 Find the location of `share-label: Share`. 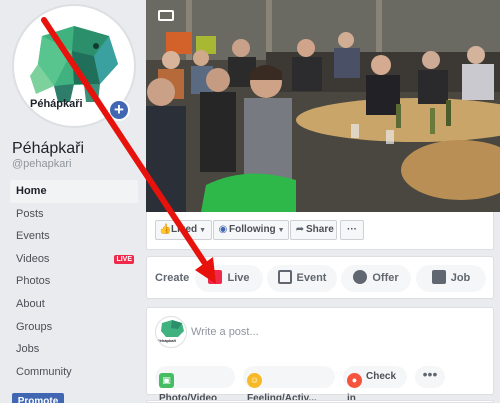

share-label: Share is located at coordinates (320, 229).